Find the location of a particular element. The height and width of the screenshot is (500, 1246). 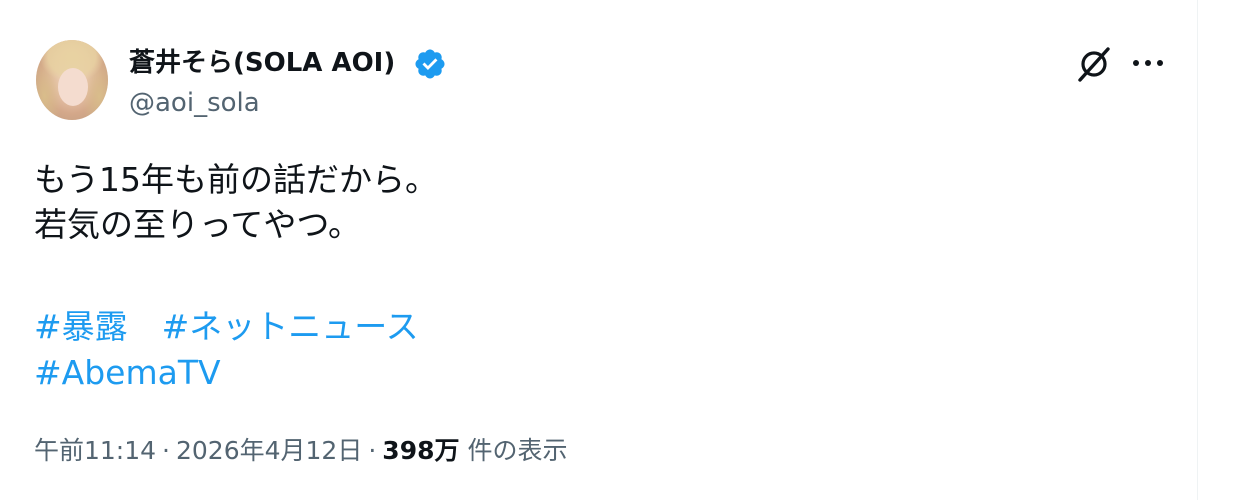

hashtag-link: #暴露 is located at coordinates (81, 326).